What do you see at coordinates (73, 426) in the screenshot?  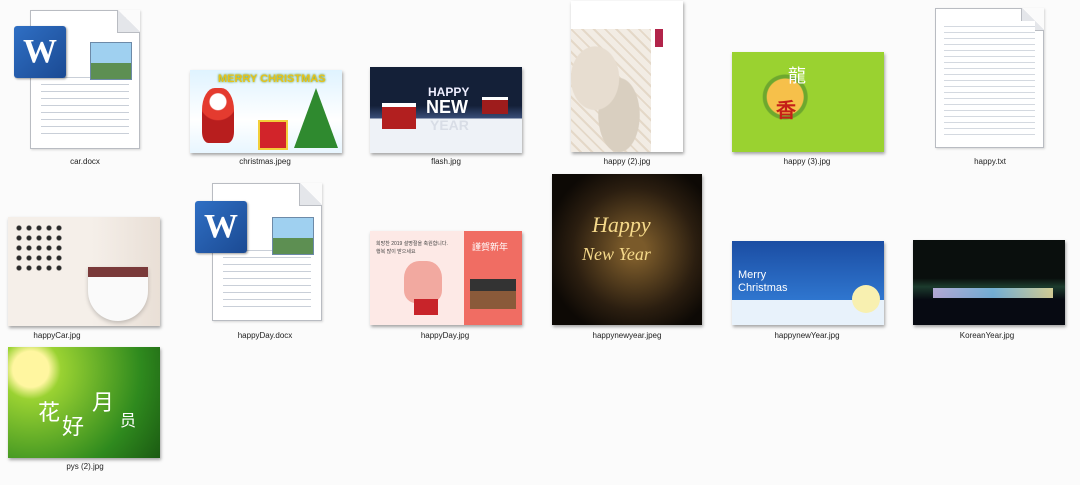 I see `thumbnail-text: 好` at bounding box center [73, 426].